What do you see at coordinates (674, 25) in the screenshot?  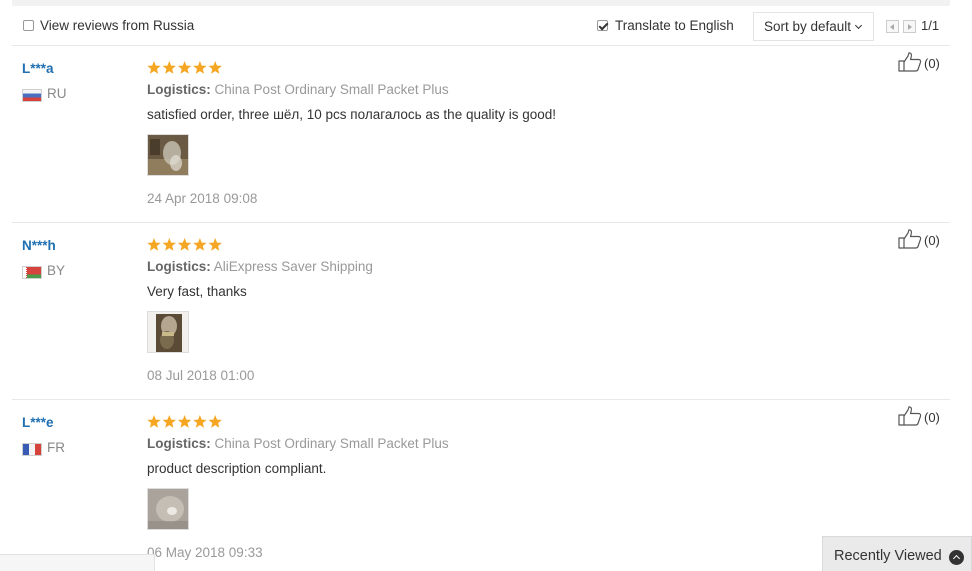 I see `translate-label: Translate to English` at bounding box center [674, 25].